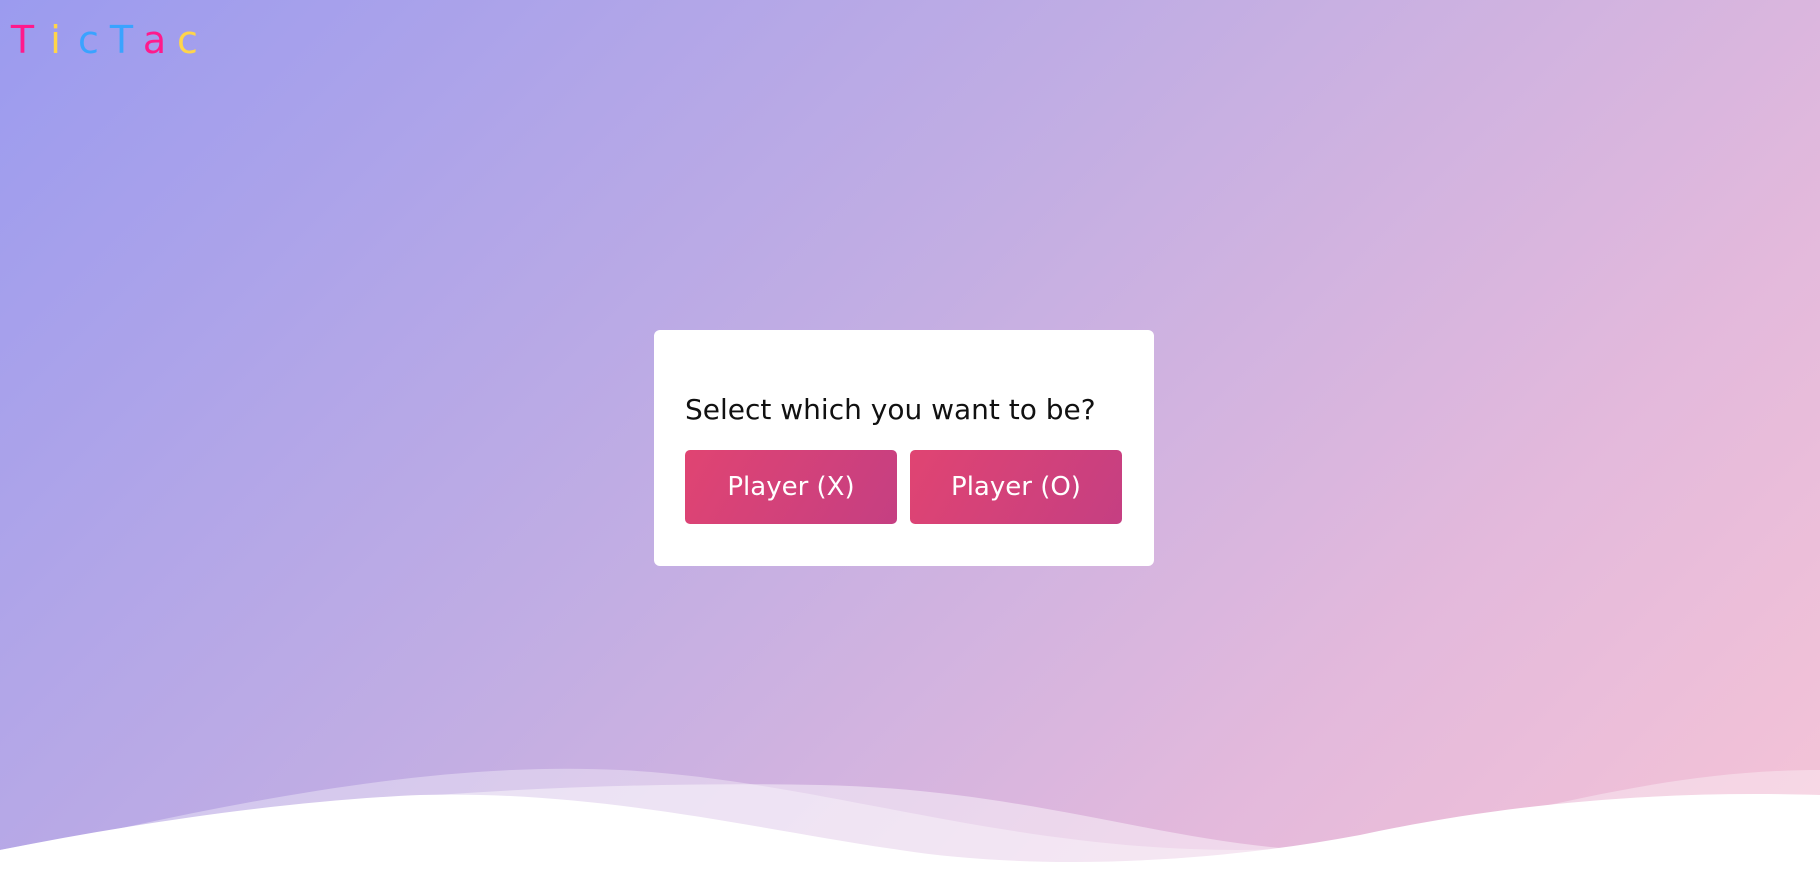 The width and height of the screenshot is (1820, 890). I want to click on logo-letter-t1: T, so click(22, 40).